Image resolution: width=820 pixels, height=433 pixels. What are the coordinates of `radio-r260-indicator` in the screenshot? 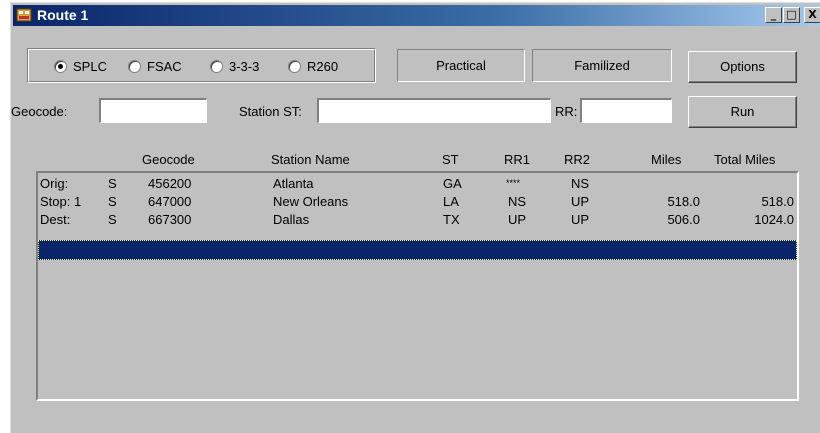 It's located at (294, 66).